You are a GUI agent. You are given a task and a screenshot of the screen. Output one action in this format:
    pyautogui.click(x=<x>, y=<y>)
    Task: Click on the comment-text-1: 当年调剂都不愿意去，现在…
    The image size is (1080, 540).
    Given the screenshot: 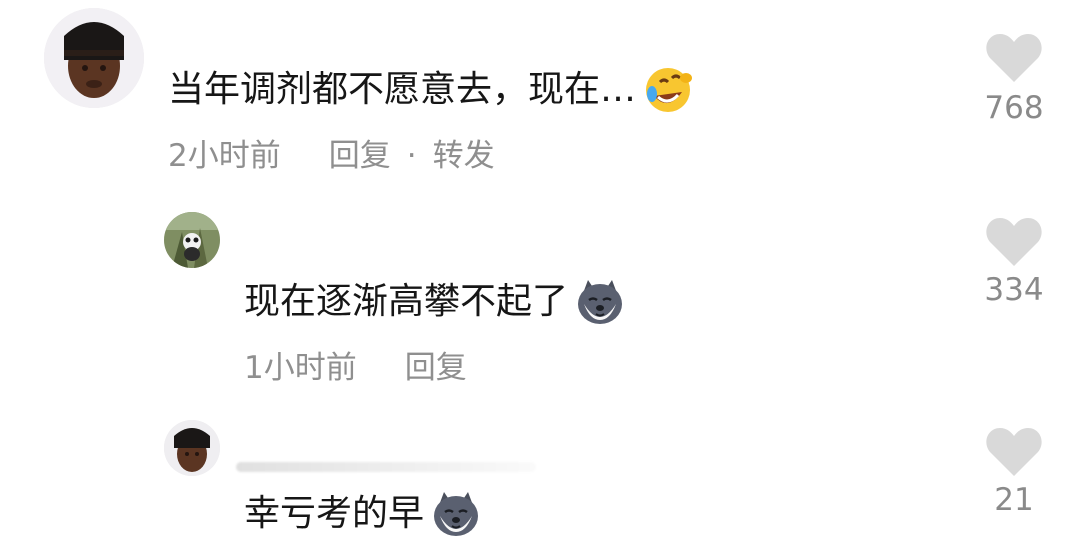 What is the action you would take?
    pyautogui.click(x=431, y=90)
    